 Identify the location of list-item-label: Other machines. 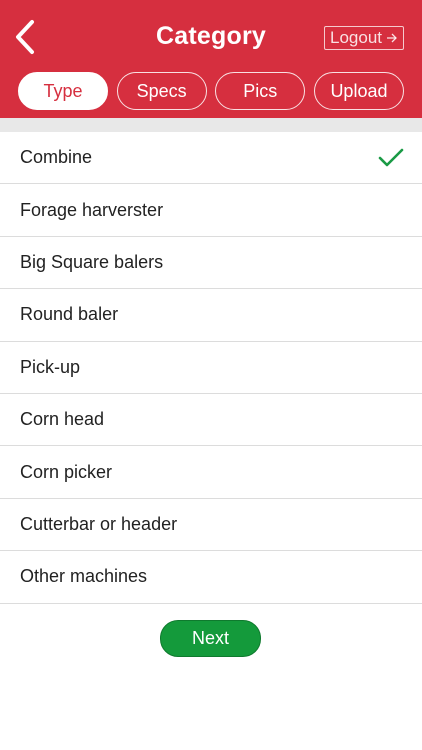
(84, 576).